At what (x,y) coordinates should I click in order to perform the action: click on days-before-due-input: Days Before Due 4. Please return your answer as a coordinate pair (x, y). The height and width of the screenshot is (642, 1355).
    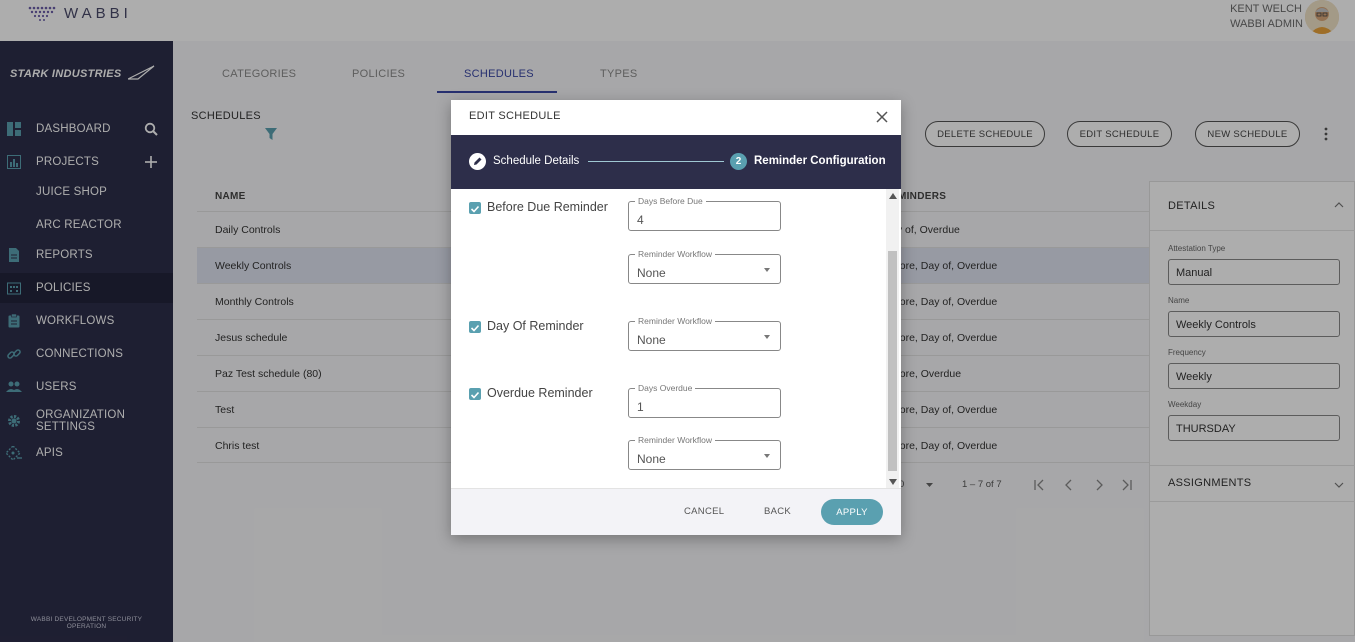
    Looking at the image, I should click on (704, 213).